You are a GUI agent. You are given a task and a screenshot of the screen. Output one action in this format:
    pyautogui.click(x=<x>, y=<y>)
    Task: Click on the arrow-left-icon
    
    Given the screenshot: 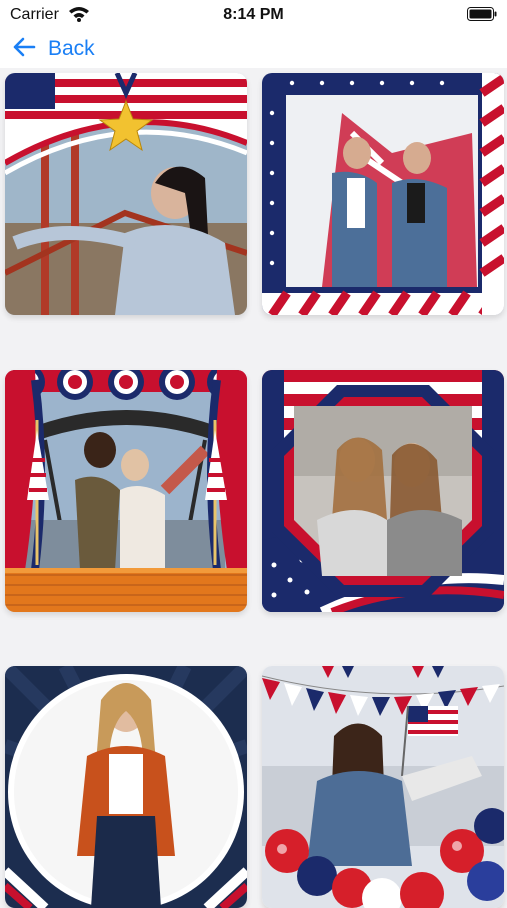 What is the action you would take?
    pyautogui.click(x=24, y=49)
    